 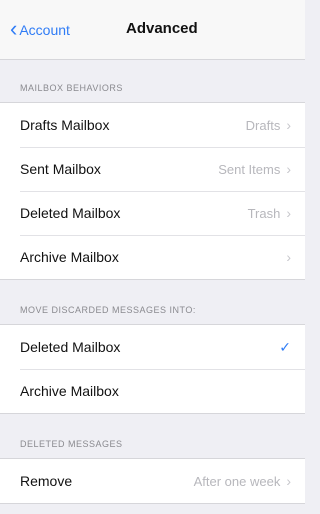 I want to click on section-header-deleted-messages: DELETED MESSAGES, so click(x=71, y=444).